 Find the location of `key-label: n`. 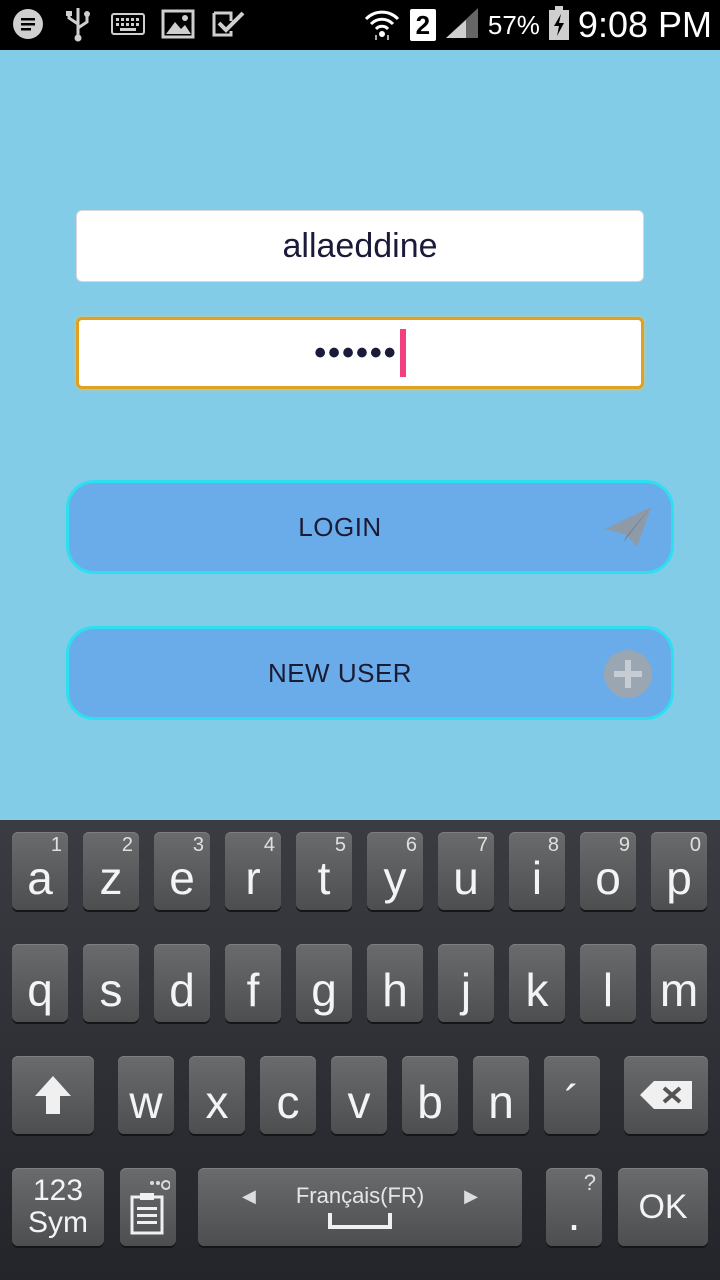

key-label: n is located at coordinates (501, 1102).